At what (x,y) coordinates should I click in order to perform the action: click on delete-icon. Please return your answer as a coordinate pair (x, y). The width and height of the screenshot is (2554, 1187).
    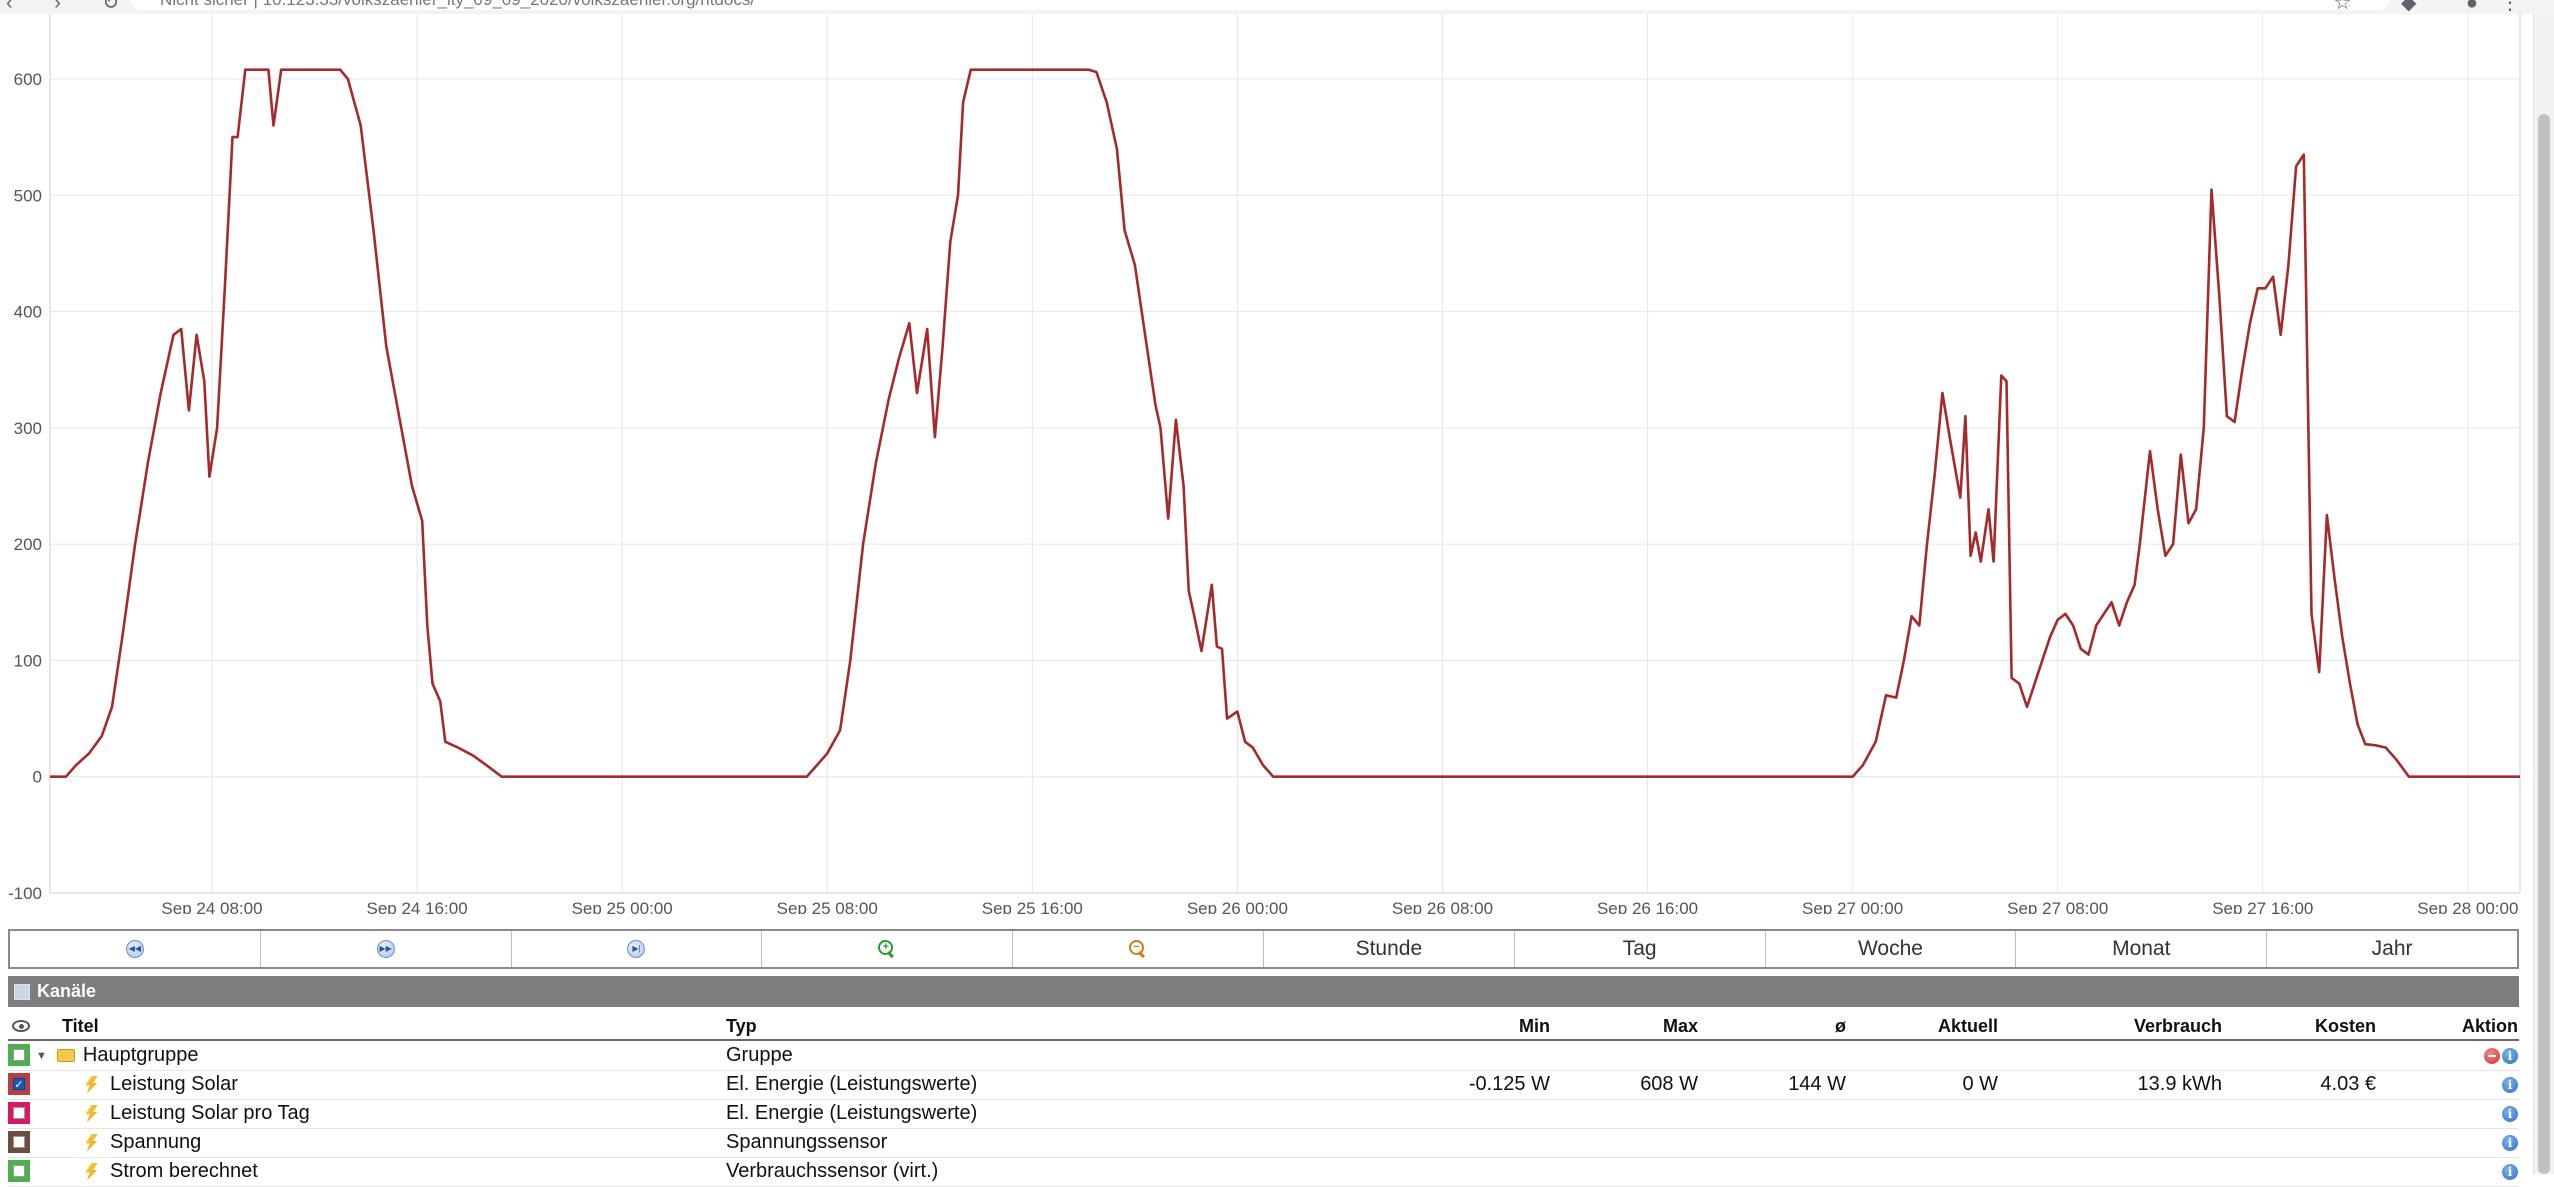
    Looking at the image, I should click on (2492, 1055).